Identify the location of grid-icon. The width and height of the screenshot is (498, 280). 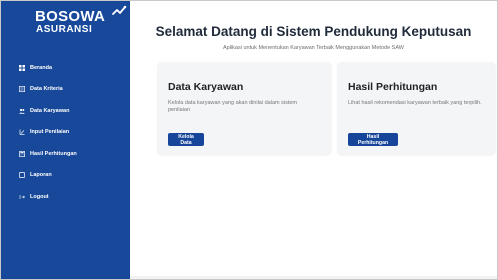
(22, 67).